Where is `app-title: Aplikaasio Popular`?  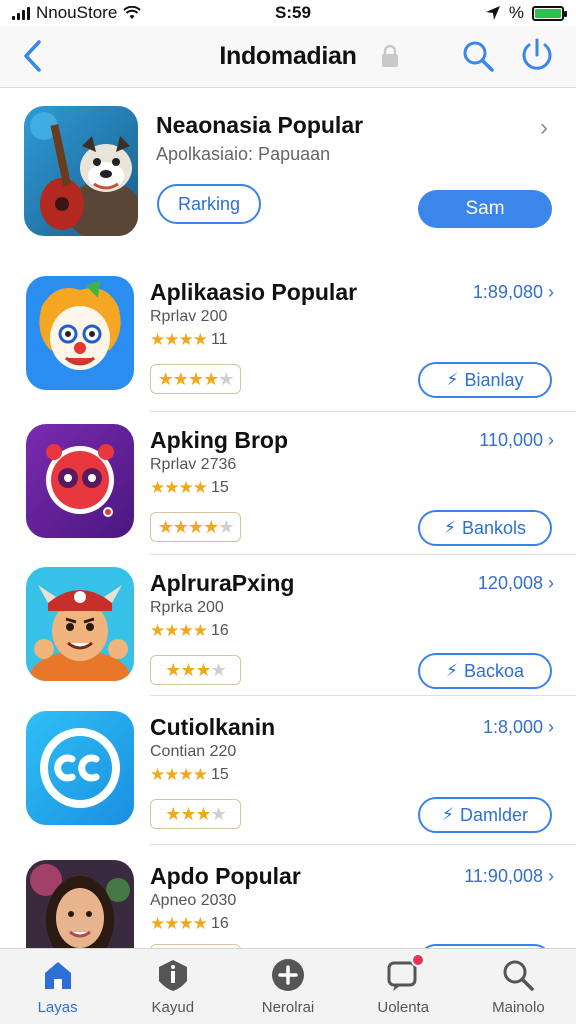
app-title: Aplikaasio Popular is located at coordinates (254, 292).